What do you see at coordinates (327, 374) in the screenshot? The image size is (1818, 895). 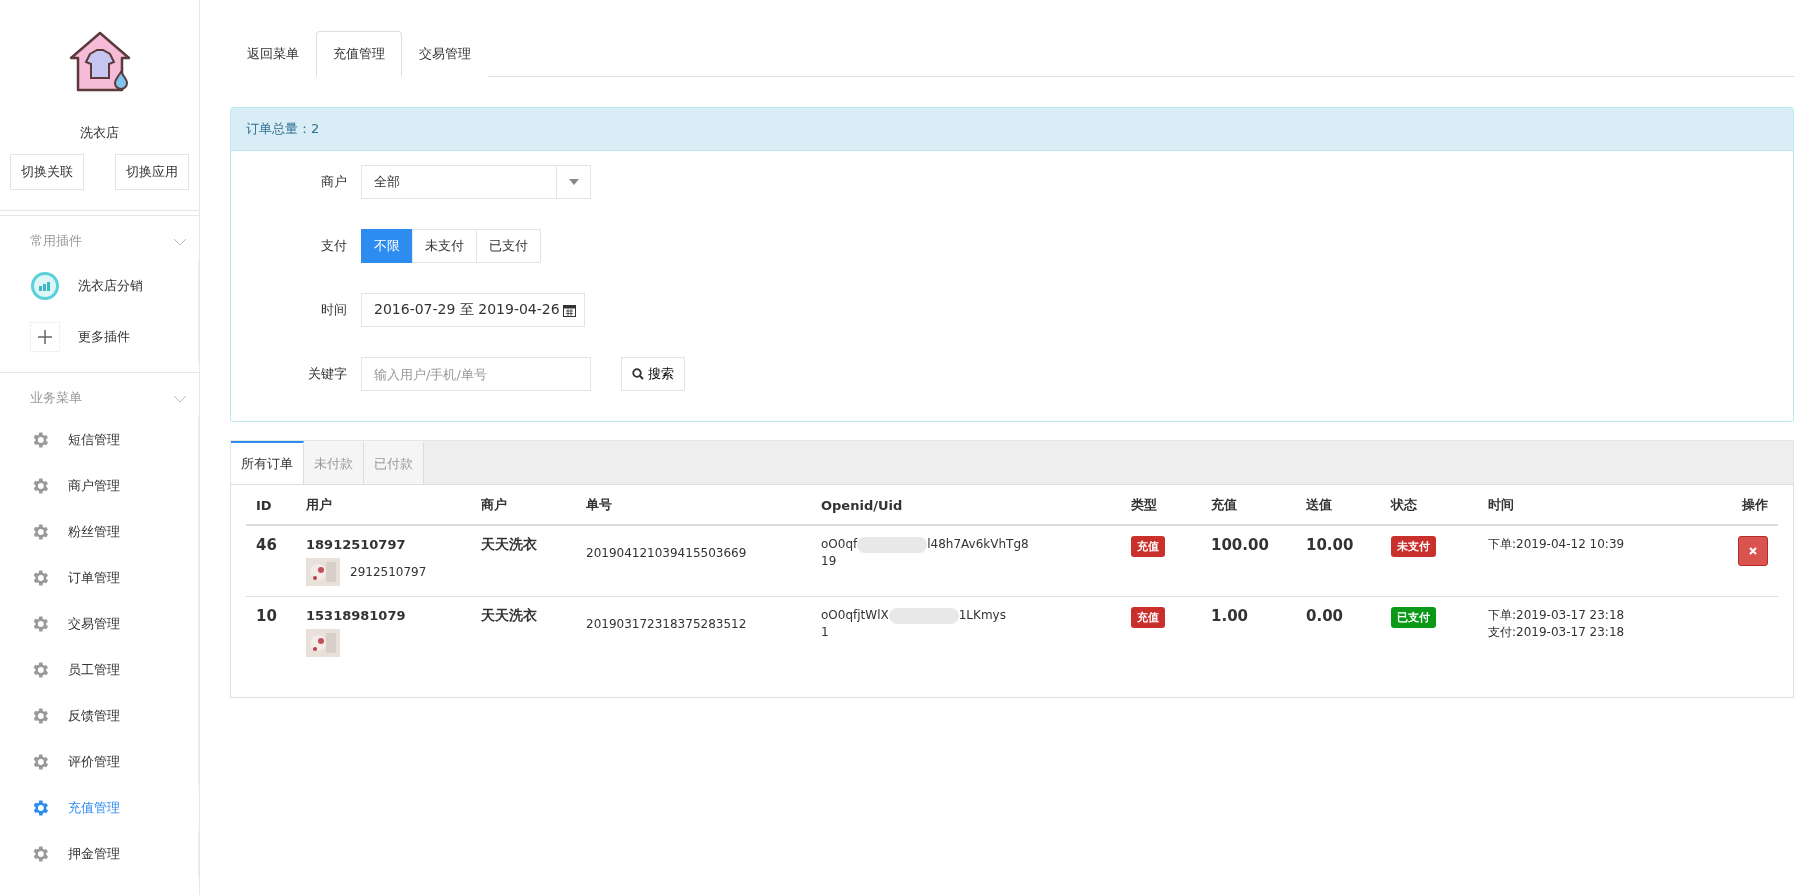 I see `field-label: 关键字` at bounding box center [327, 374].